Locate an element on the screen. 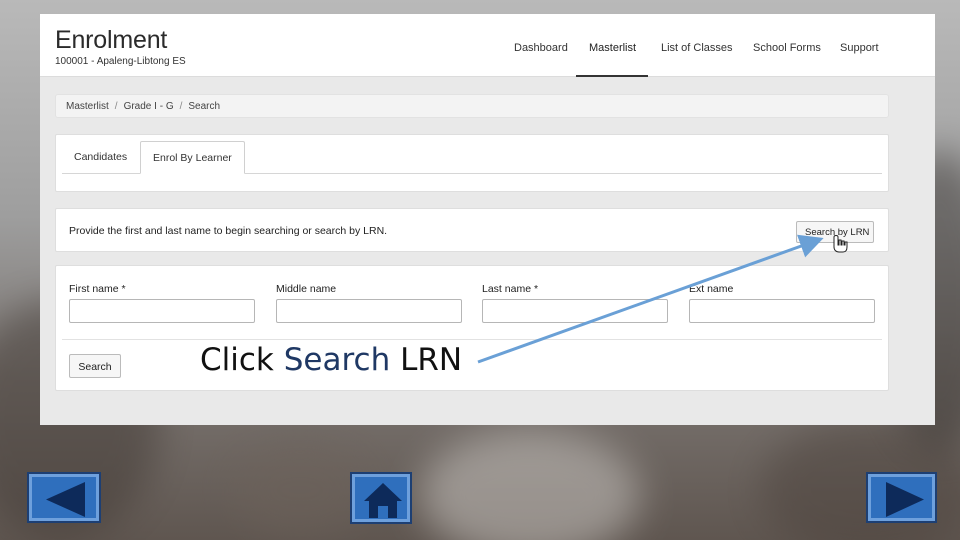 This screenshot has width=960, height=540. tabs-panel: Candidates Enrol By Learner is located at coordinates (472, 163).